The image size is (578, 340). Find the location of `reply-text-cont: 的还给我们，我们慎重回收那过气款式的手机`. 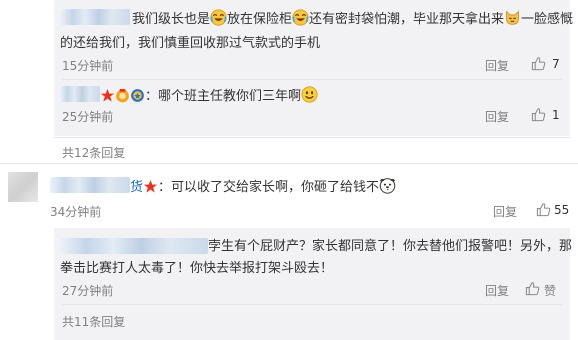

reply-text-cont: 的还给我们，我们慎重回收那过气款式的手机 is located at coordinates (190, 43).